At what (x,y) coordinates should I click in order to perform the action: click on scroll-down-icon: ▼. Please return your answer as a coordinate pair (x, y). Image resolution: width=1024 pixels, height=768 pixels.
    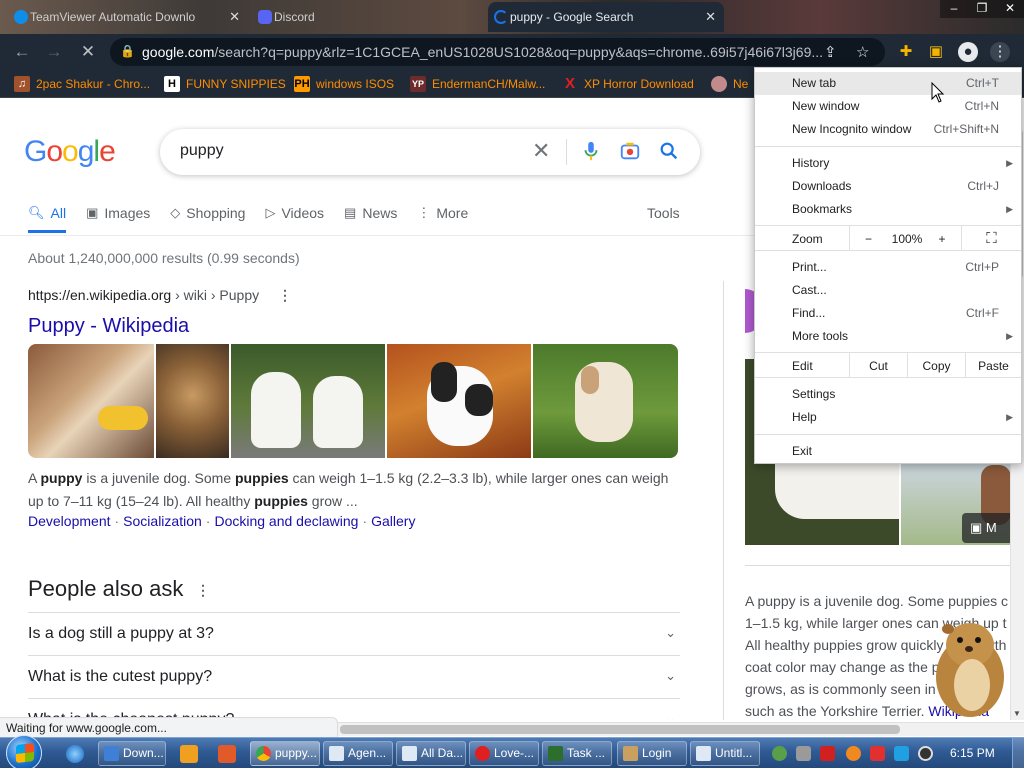
    Looking at the image, I should click on (1017, 713).